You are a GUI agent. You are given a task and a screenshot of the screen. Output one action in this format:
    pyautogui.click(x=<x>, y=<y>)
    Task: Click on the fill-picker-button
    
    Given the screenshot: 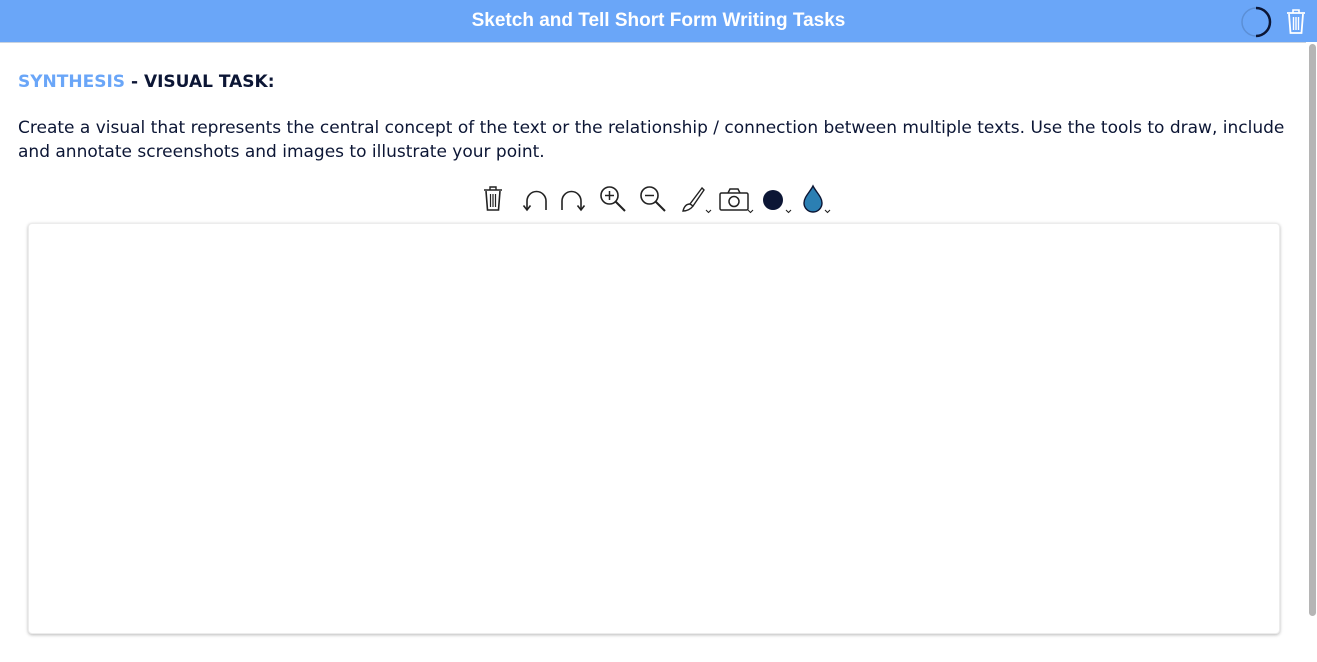 What is the action you would take?
    pyautogui.click(x=817, y=200)
    